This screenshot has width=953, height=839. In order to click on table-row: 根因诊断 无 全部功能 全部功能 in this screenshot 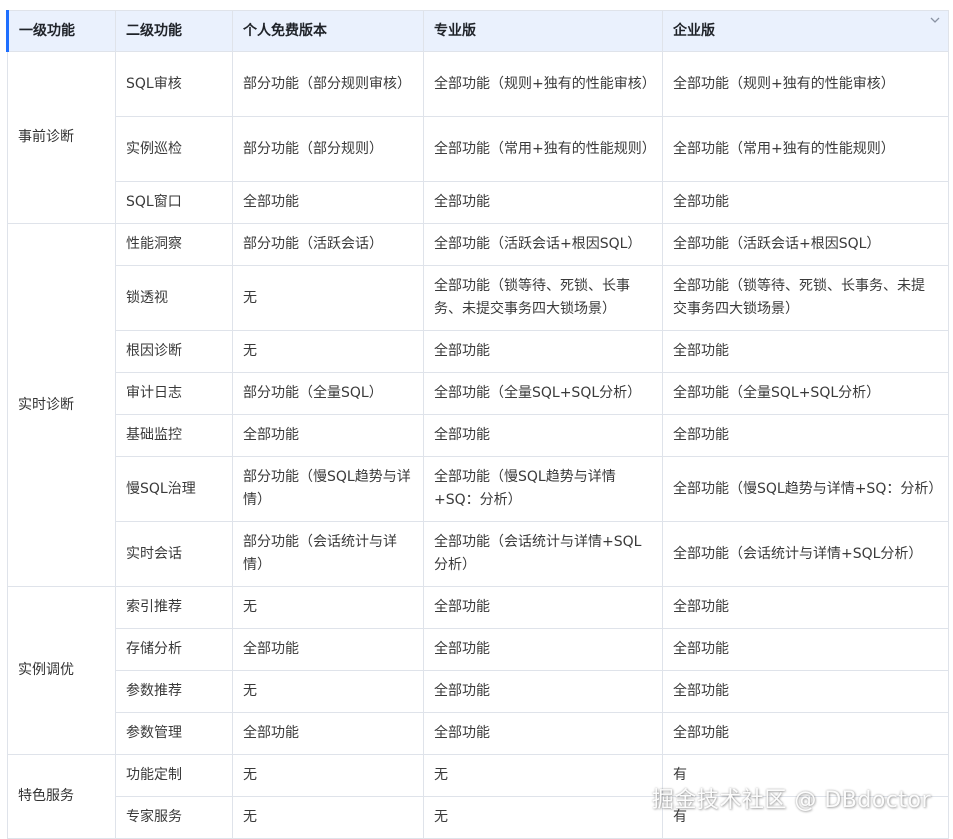, I will do `click(478, 351)`.